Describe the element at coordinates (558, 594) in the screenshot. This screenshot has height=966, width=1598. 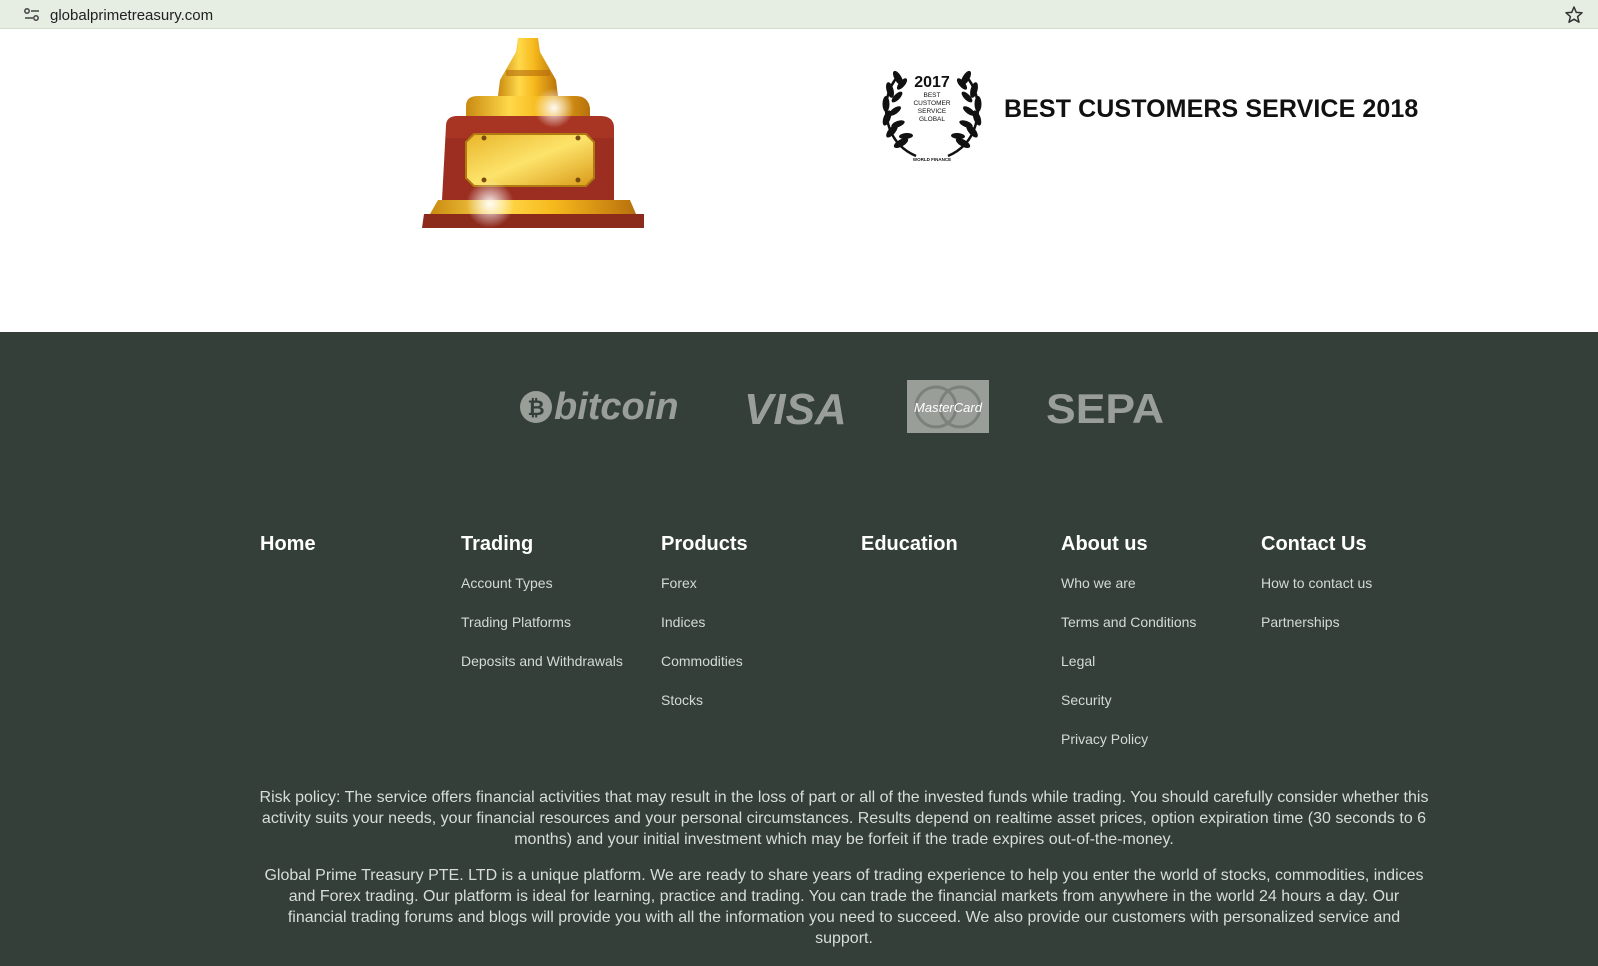
I see `footer-link-account-types: Account Types` at that location.